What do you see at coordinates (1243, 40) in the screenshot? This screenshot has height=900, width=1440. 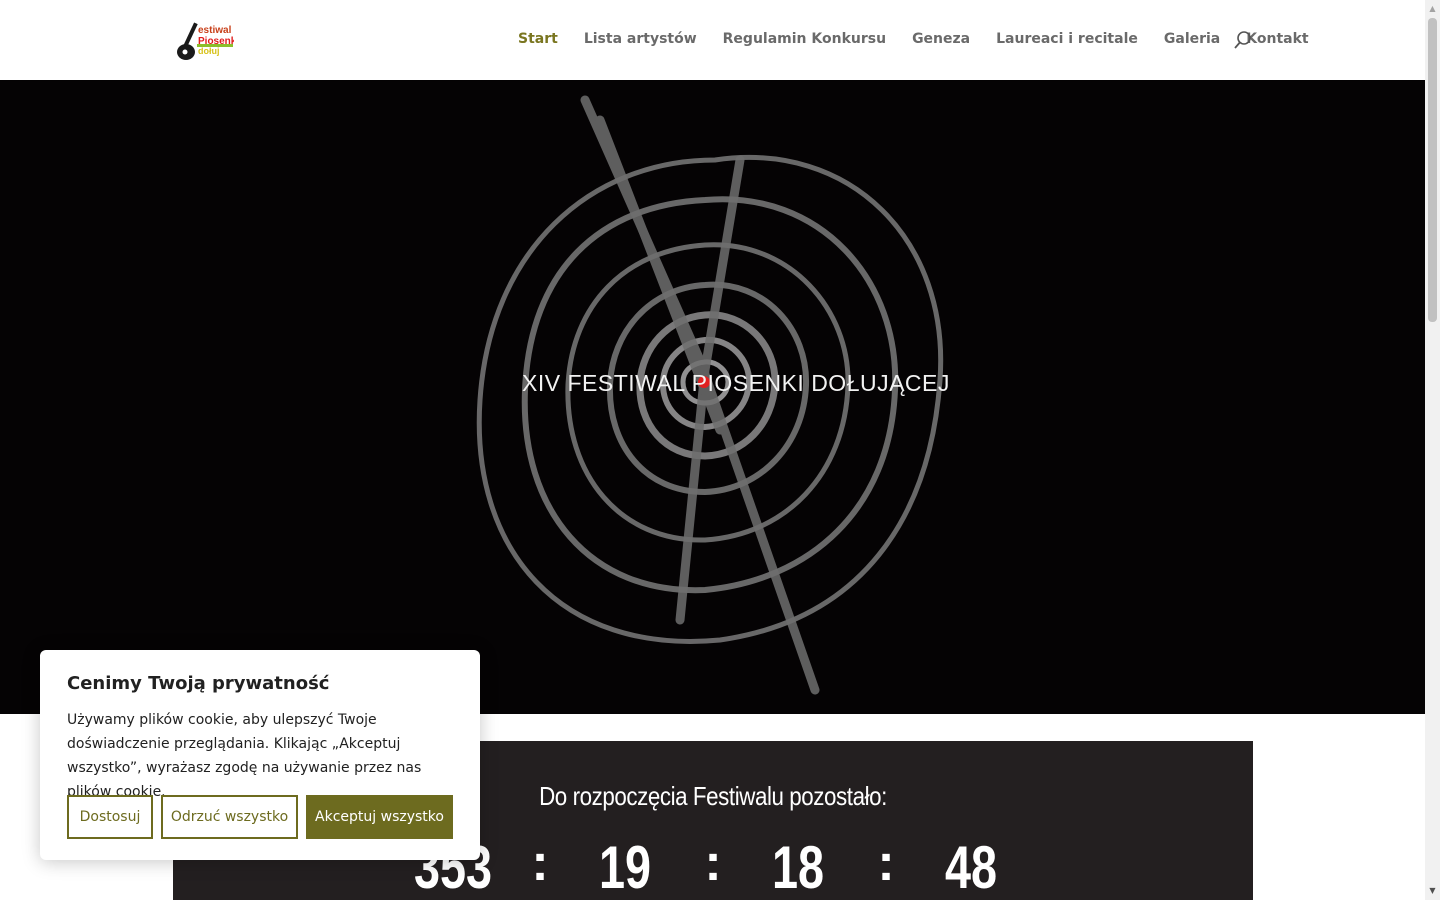 I see `search-icon` at bounding box center [1243, 40].